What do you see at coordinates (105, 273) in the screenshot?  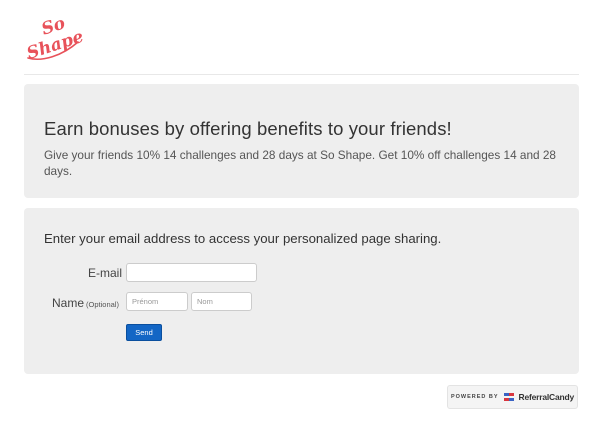 I see `email-label: E-mail` at bounding box center [105, 273].